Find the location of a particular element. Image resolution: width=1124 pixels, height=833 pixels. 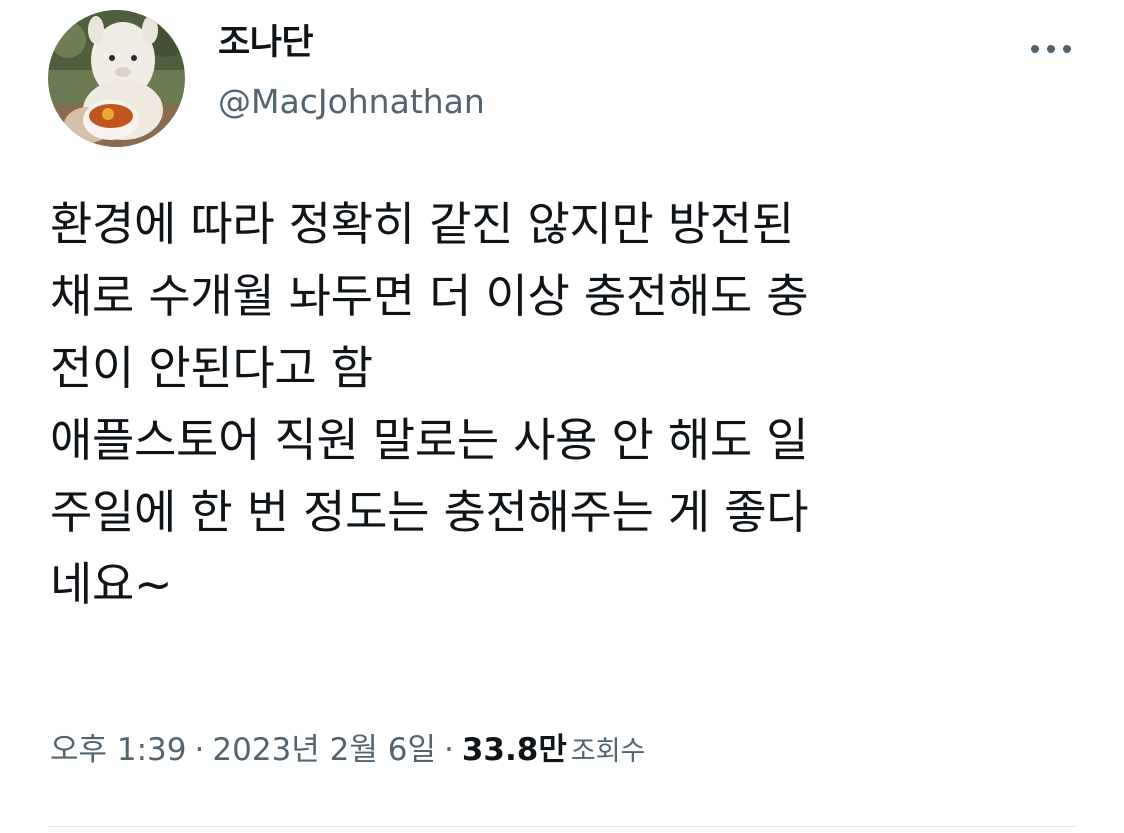

avatar is located at coordinates (116, 78).